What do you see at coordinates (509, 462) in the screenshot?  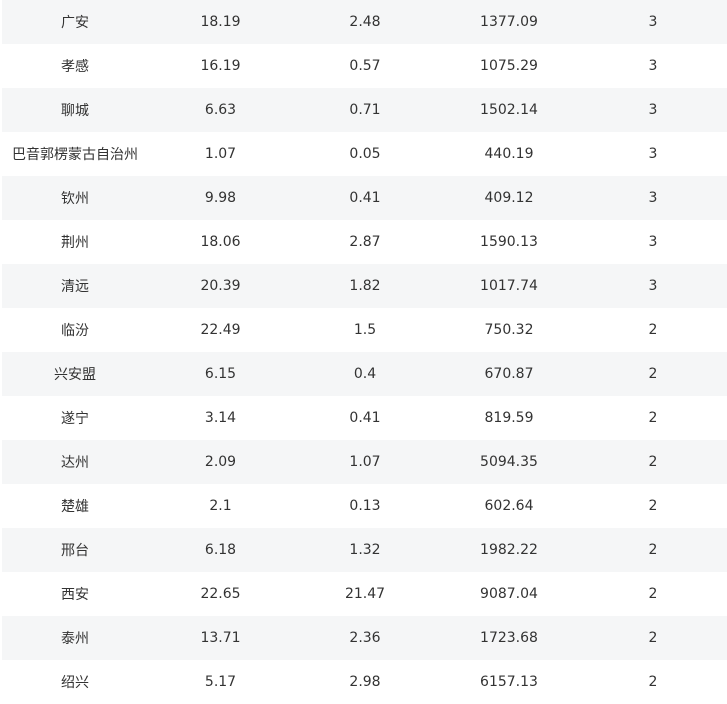 I see `value-c-cell: 5094.35` at bounding box center [509, 462].